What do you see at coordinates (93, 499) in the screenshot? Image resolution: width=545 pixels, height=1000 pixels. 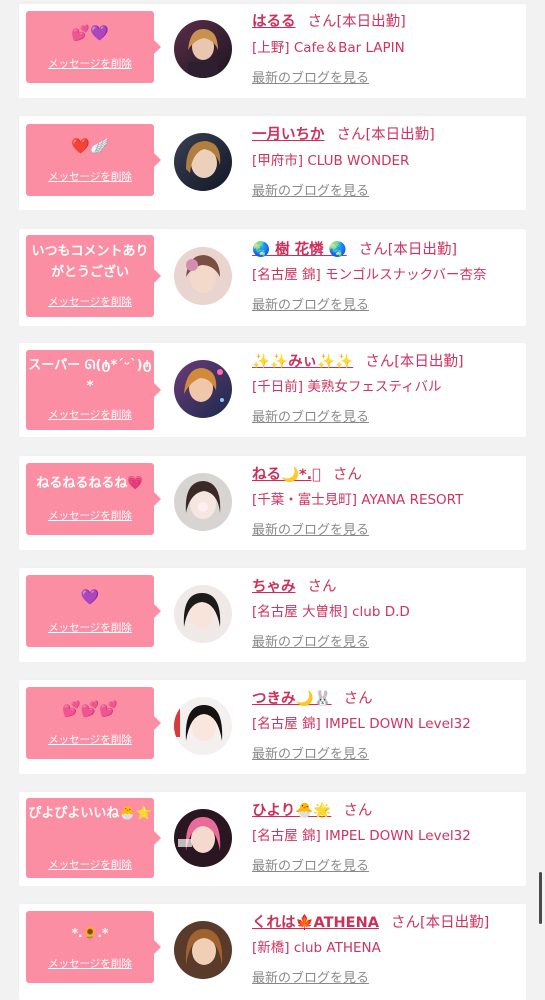 I see `message-bubble: ねるねるねるね💗 メッセージを削除` at bounding box center [93, 499].